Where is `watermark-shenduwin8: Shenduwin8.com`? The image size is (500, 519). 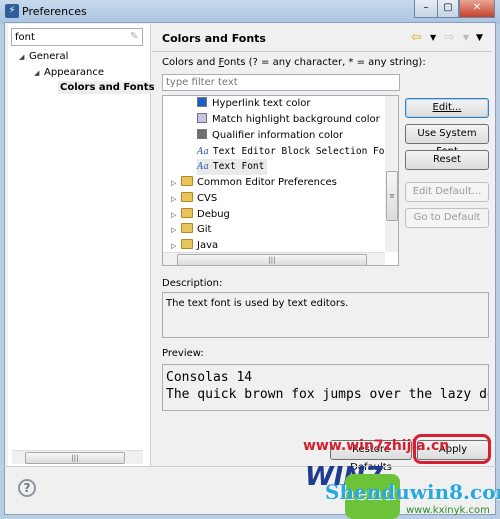 watermark-shenduwin8: Shenduwin8.com is located at coordinates (412, 492).